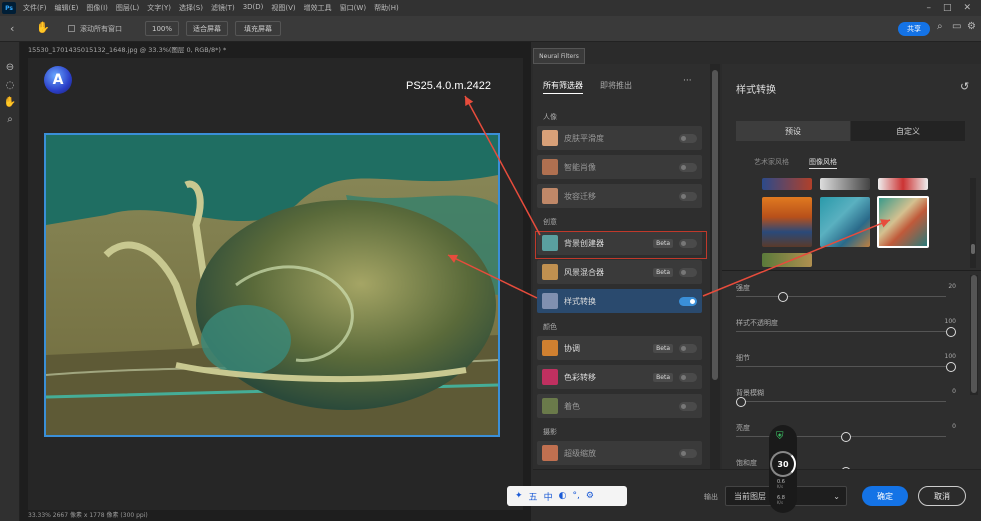  What do you see at coordinates (492, 276) in the screenshot?
I see `arrow-to-canvas` at bounding box center [492, 276].